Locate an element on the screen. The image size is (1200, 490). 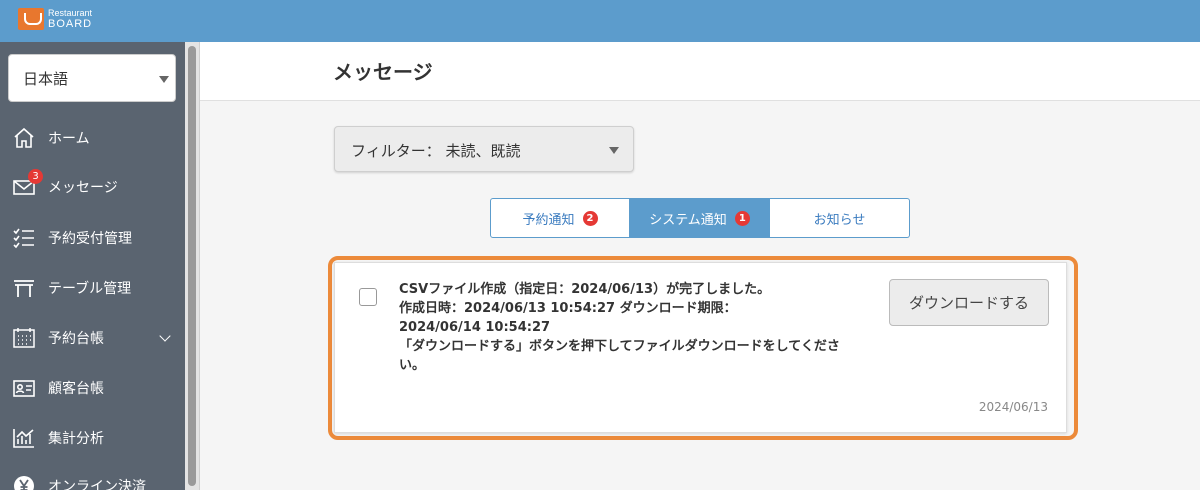
page-title: メッセージ is located at coordinates (383, 72).